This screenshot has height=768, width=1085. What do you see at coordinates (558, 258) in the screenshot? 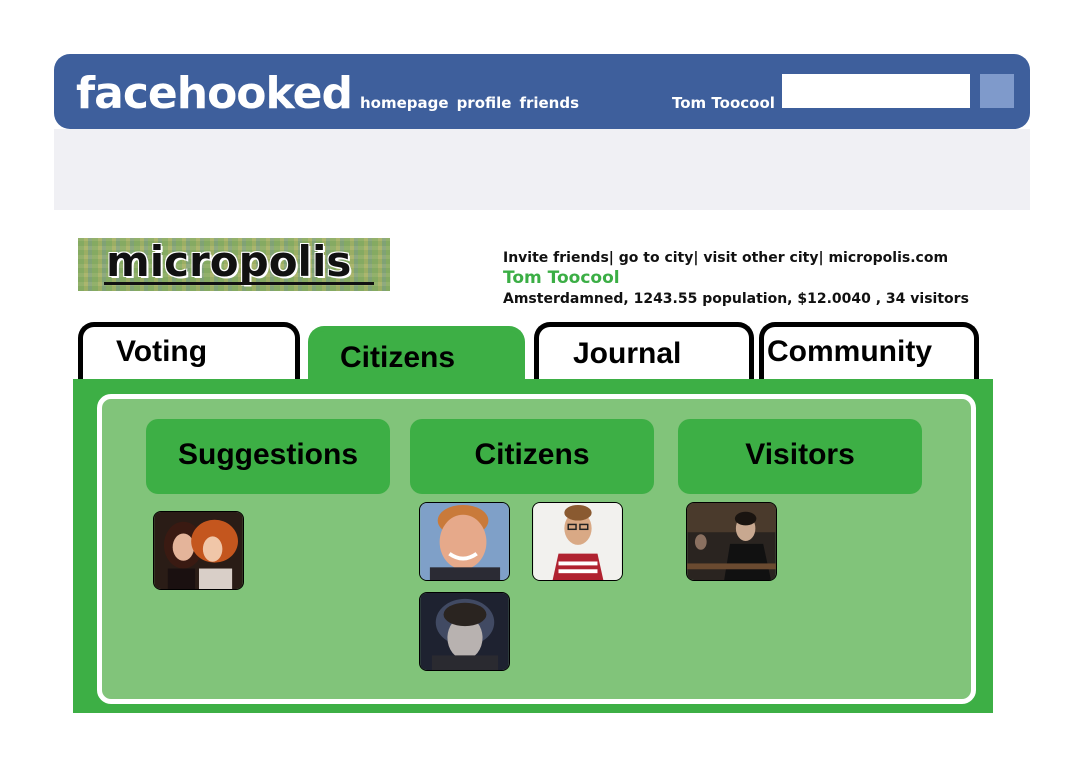
I see `invite-friends-link: Invite friends|` at bounding box center [558, 258].